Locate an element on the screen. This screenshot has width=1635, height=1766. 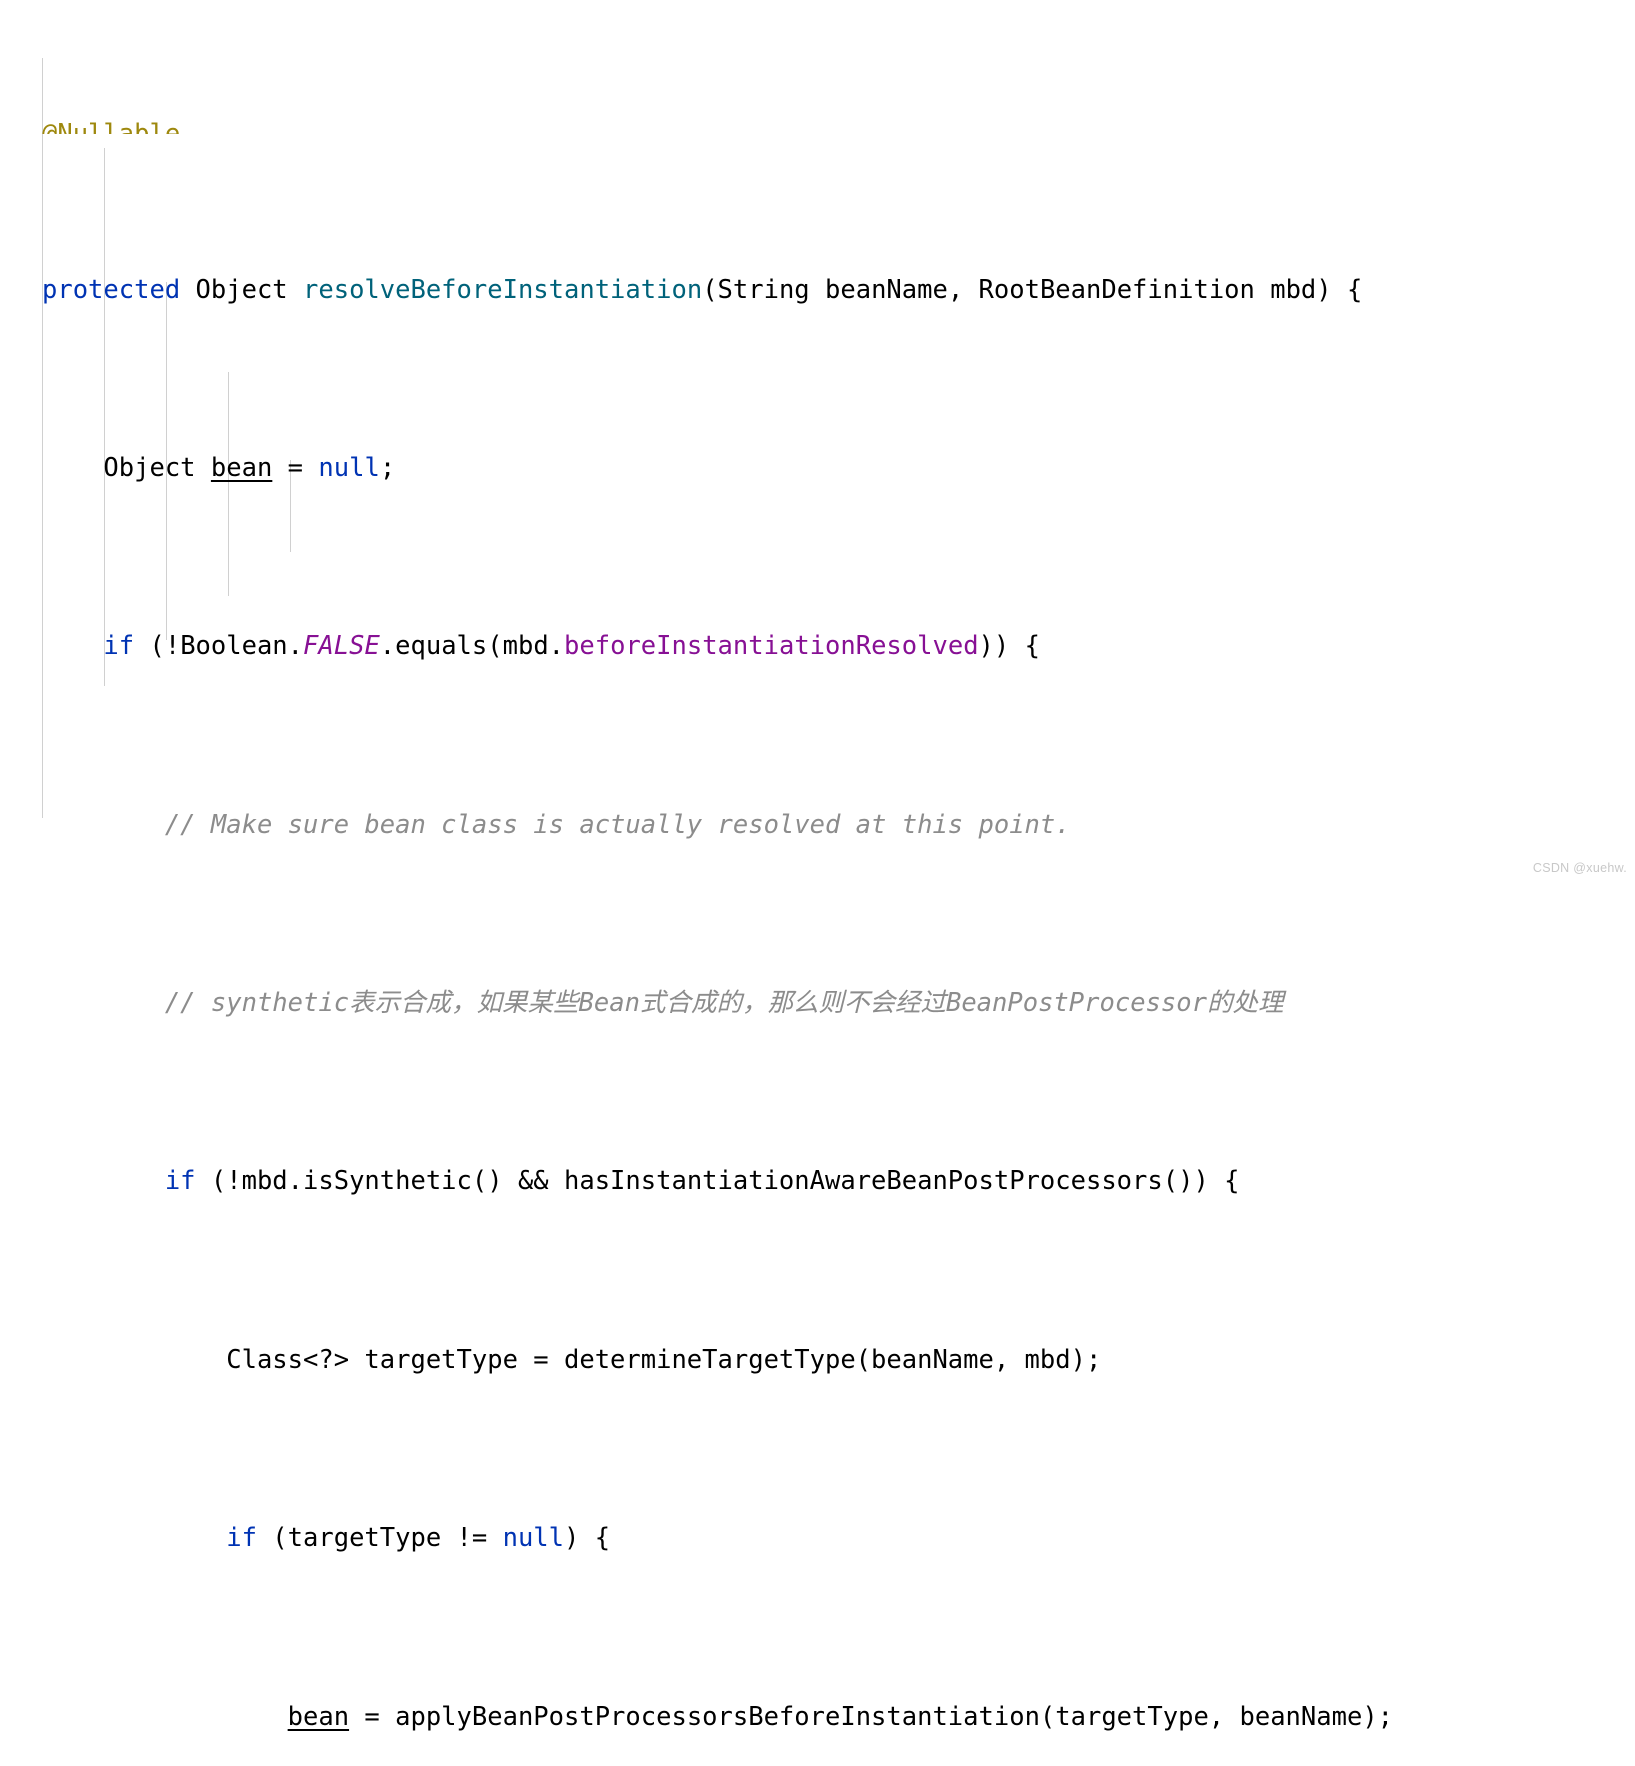
semicolon: ; is located at coordinates (387, 467).